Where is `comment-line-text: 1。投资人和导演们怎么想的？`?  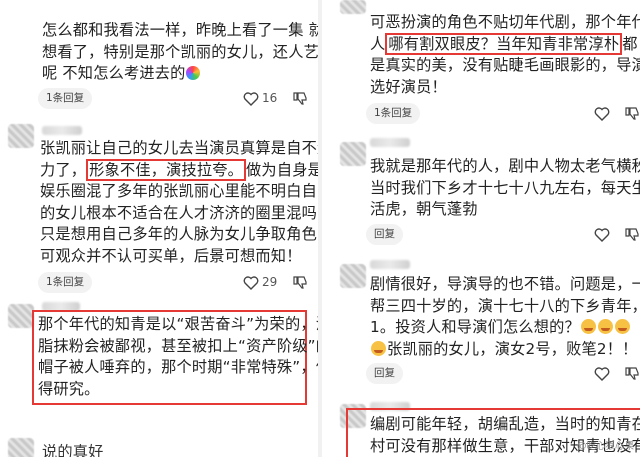 comment-line-text: 1。投资人和导演们怎么想的？ is located at coordinates (475, 327).